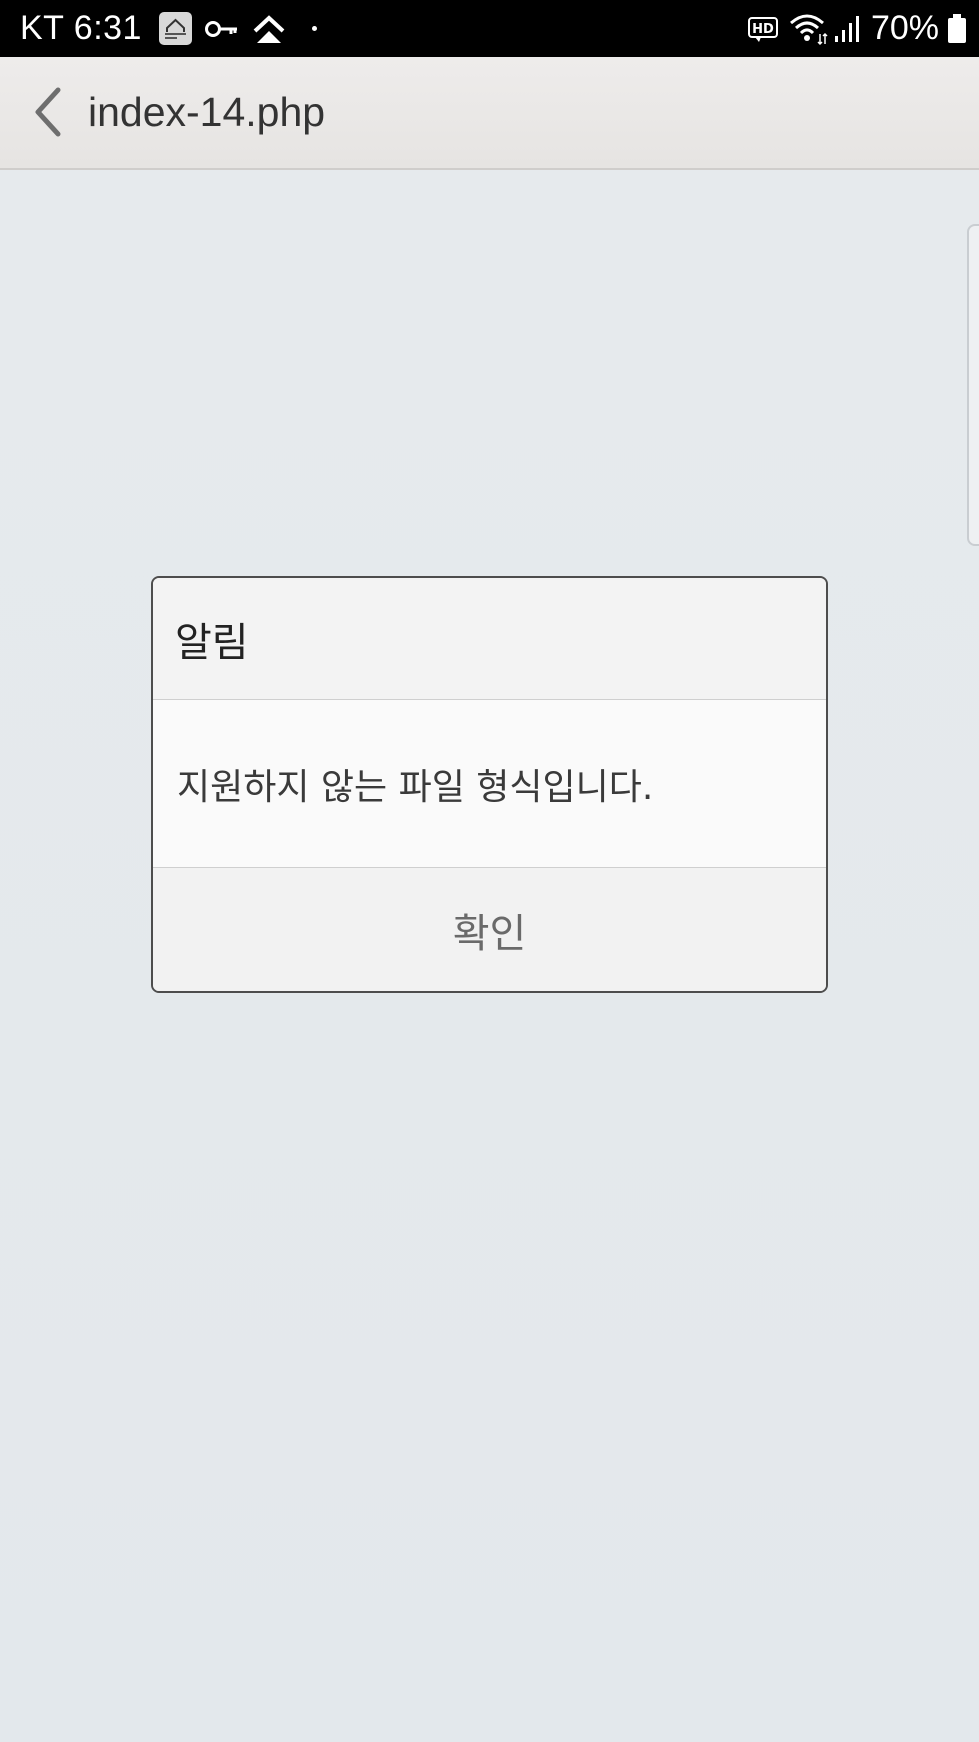  What do you see at coordinates (81, 28) in the screenshot?
I see `carrier-time: KT 6:31` at bounding box center [81, 28].